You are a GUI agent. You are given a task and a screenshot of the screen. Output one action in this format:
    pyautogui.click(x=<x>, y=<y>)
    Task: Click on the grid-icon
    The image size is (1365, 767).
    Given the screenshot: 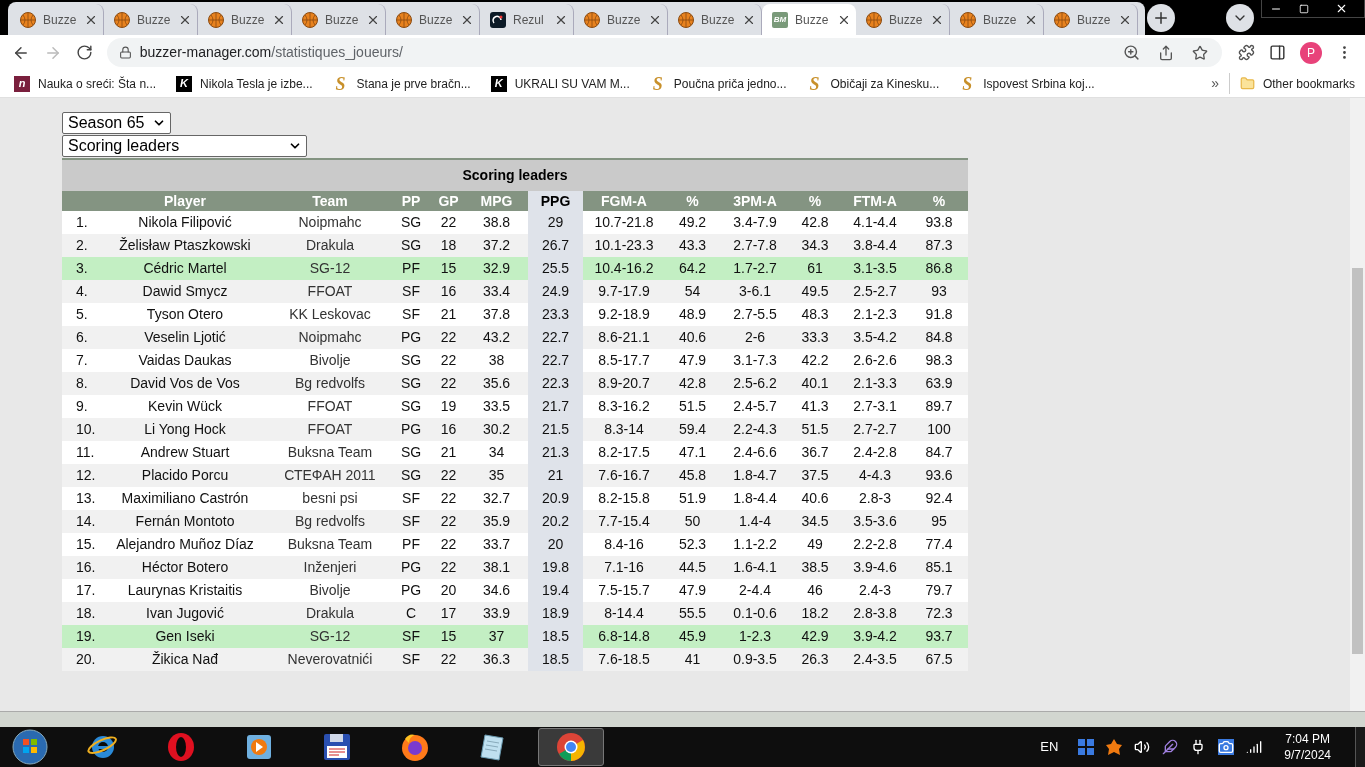 What is the action you would take?
    pyautogui.click(x=1086, y=747)
    